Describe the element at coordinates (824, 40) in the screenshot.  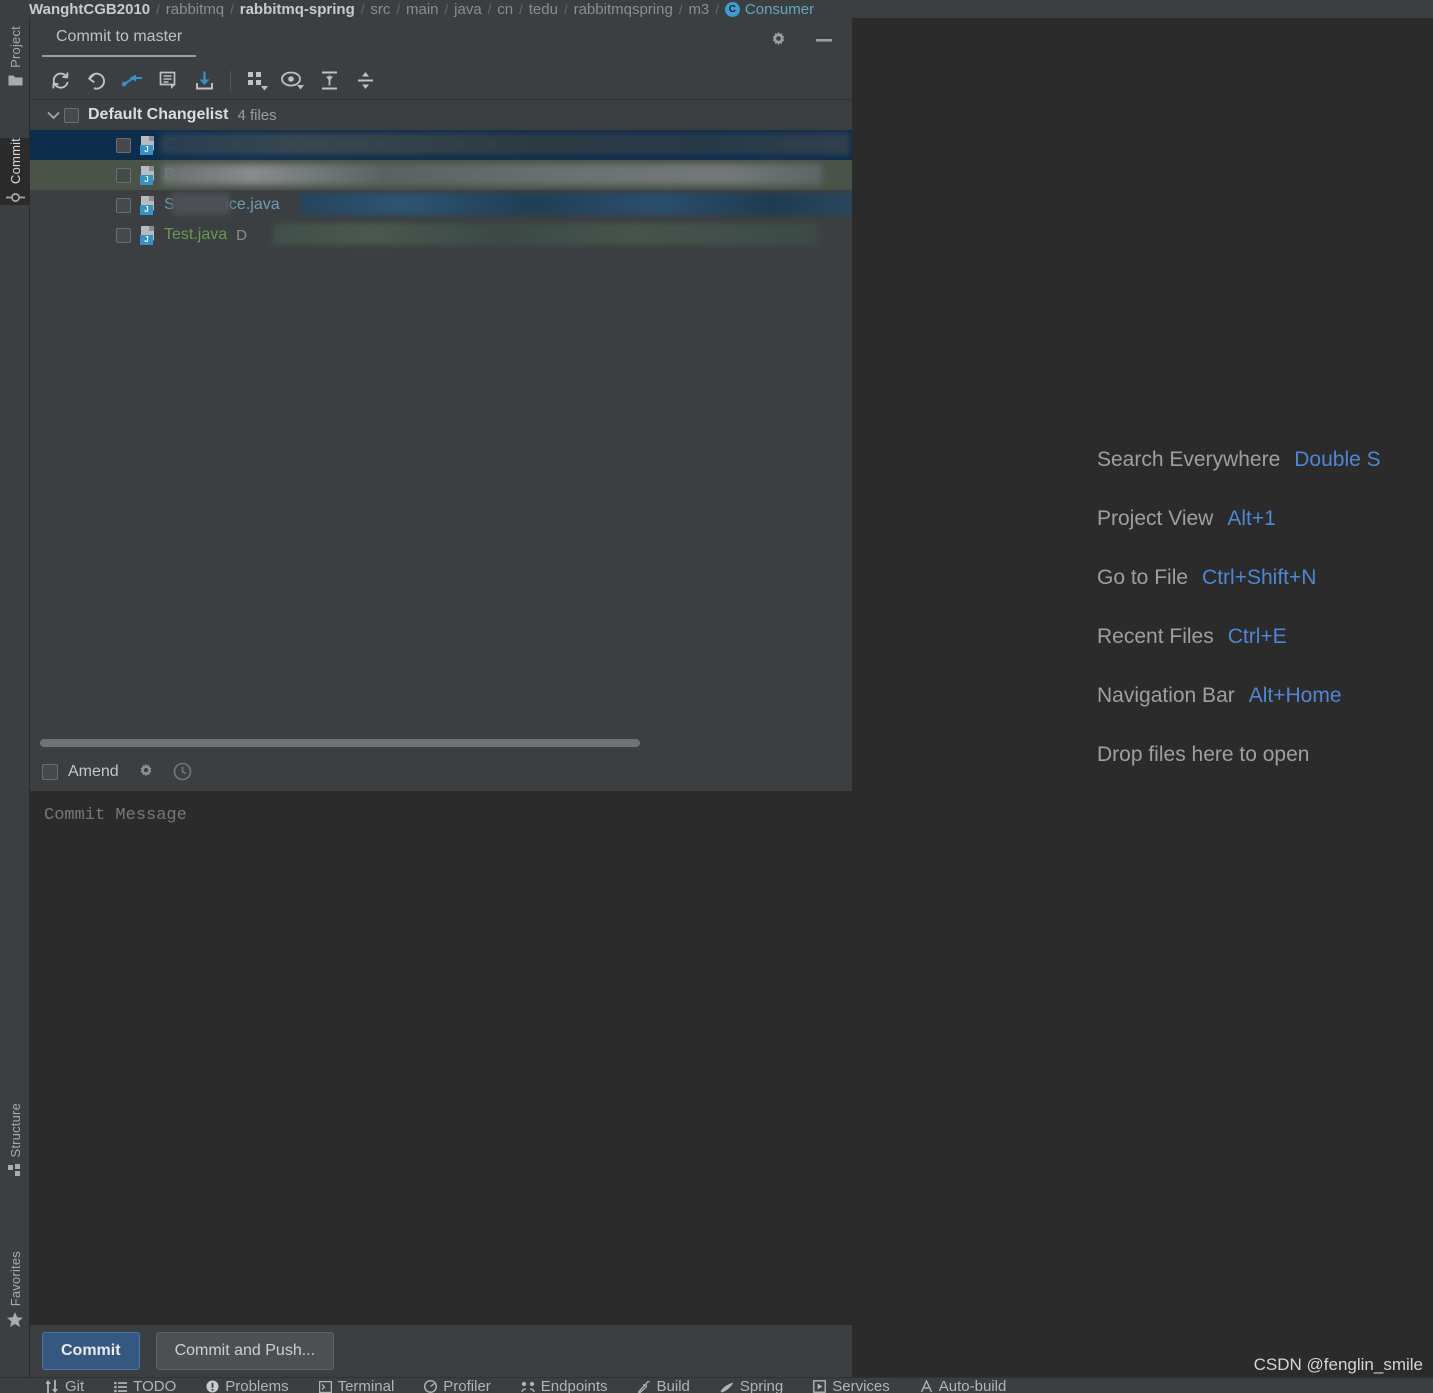
I see `minimize-icon` at that location.